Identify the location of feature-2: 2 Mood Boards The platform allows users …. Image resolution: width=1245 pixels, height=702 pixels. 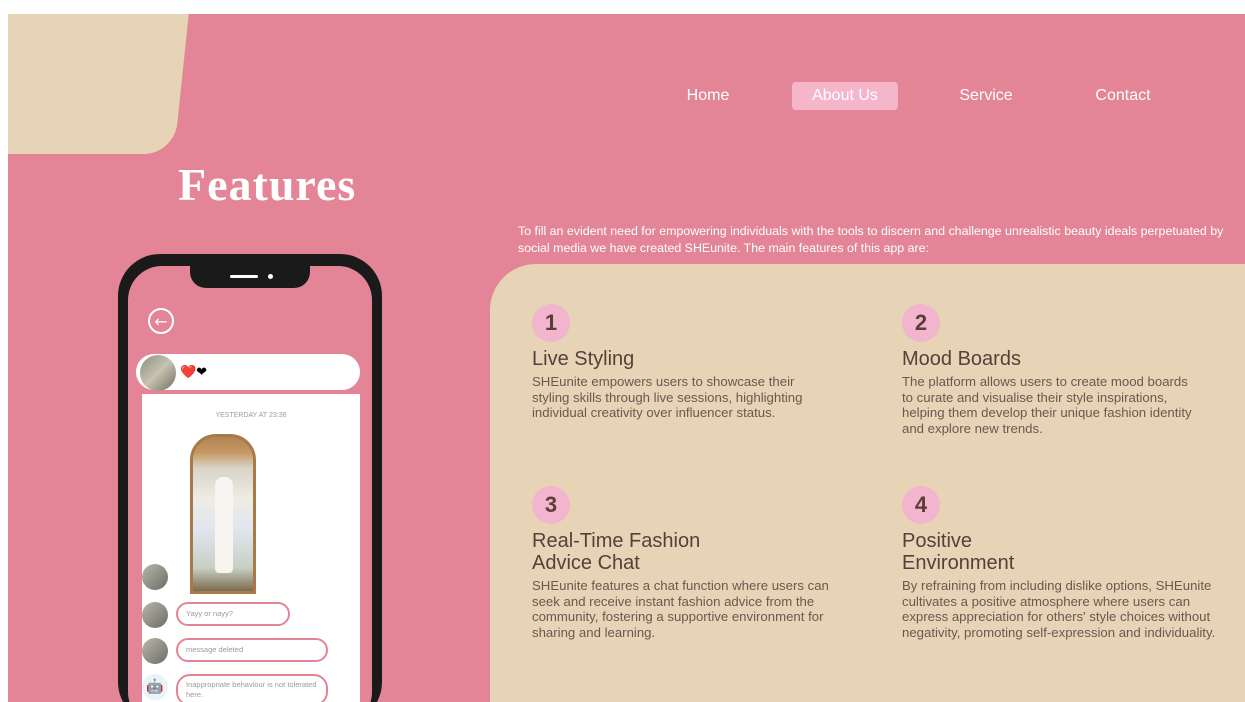
(1052, 370).